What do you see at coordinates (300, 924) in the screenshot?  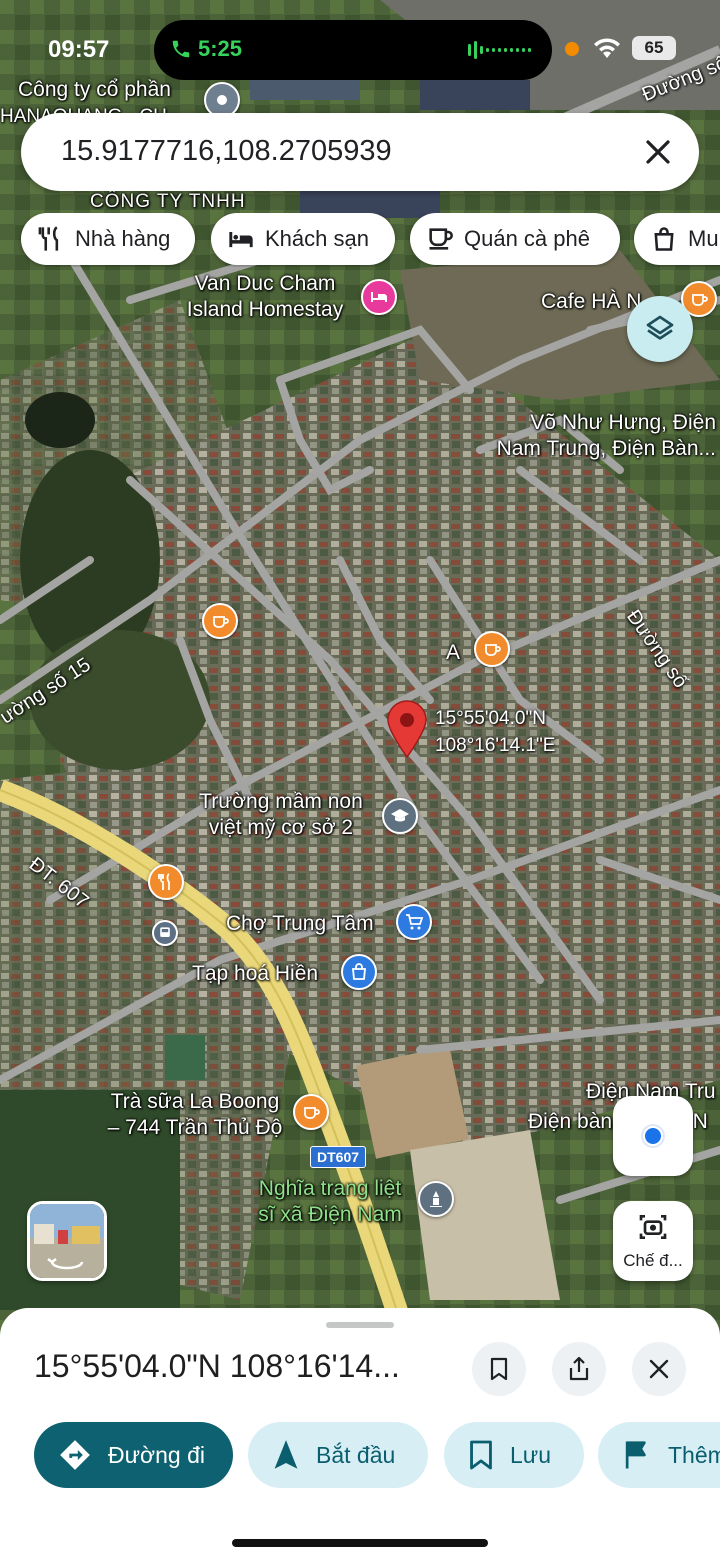 I see `map-label-cho-trung-tam: Chợ Trung Tâm` at bounding box center [300, 924].